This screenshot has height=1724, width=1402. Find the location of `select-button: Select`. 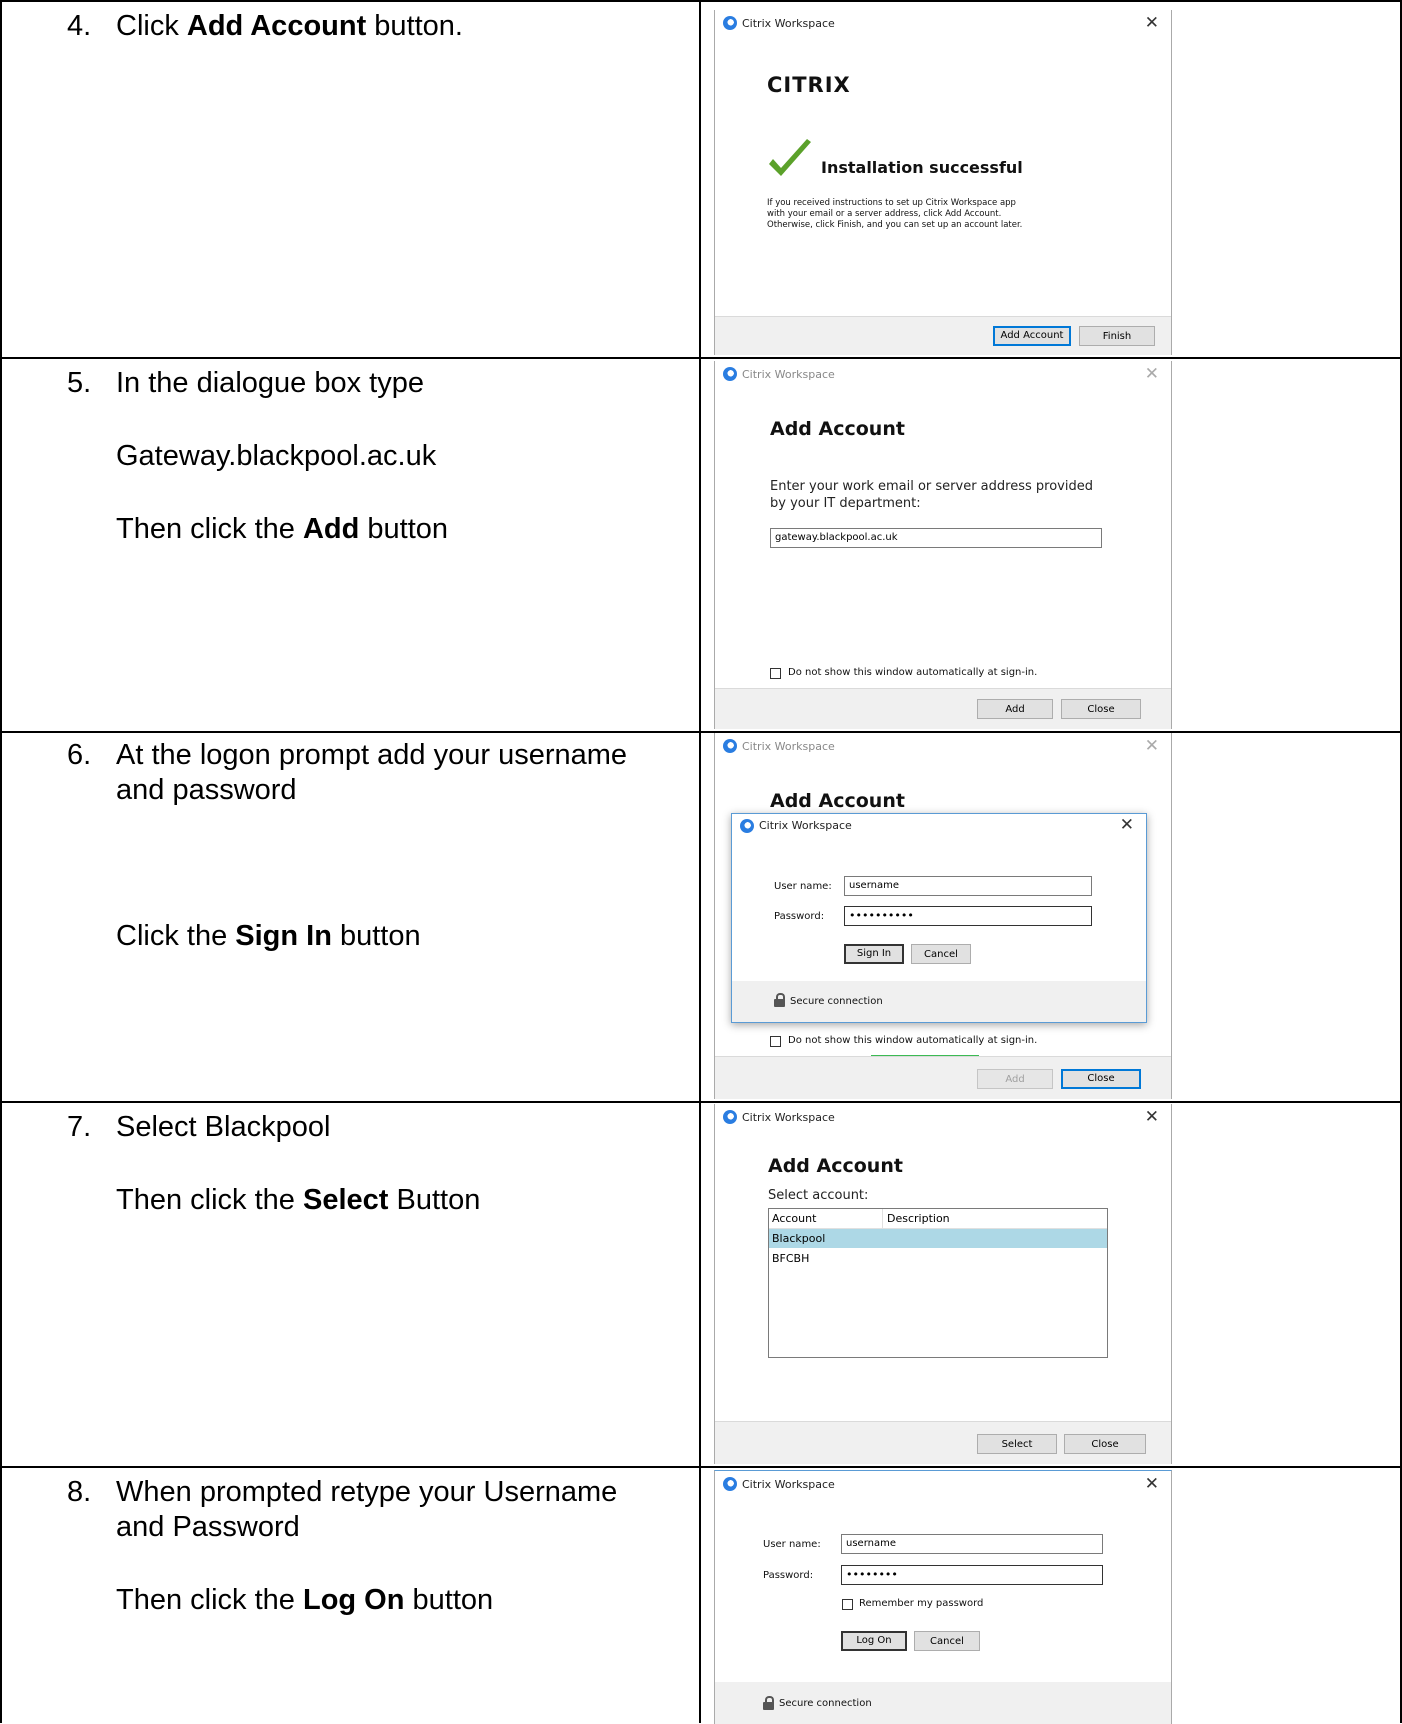

select-button: Select is located at coordinates (1017, 1444).